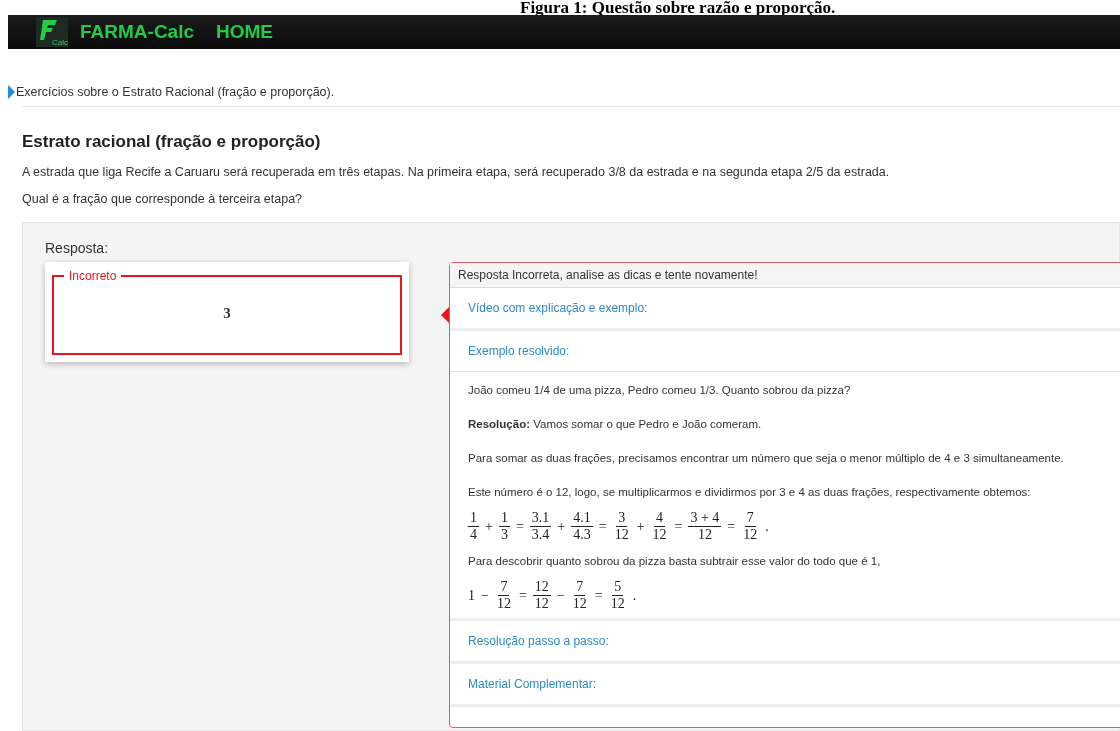  What do you see at coordinates (445, 315) in the screenshot?
I see `pointer-icon` at bounding box center [445, 315].